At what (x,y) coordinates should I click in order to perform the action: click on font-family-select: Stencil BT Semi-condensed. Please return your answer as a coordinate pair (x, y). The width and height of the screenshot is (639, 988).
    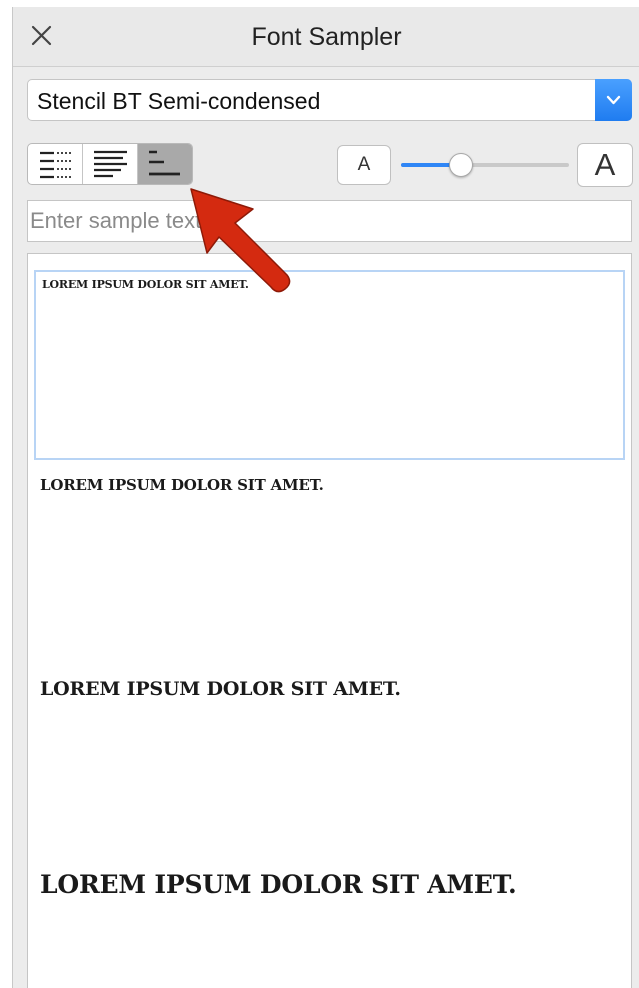
    Looking at the image, I should click on (329, 100).